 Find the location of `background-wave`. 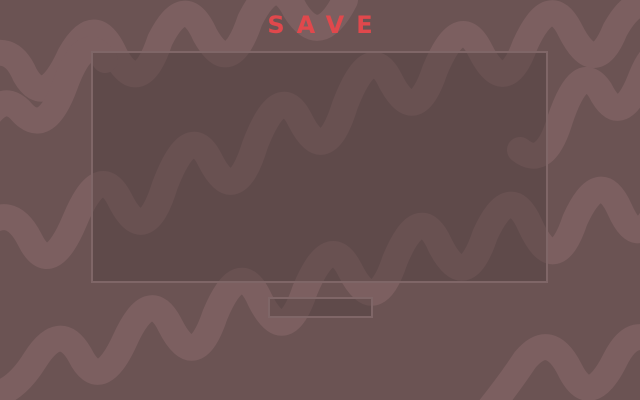

background-wave is located at coordinates (559, 362).